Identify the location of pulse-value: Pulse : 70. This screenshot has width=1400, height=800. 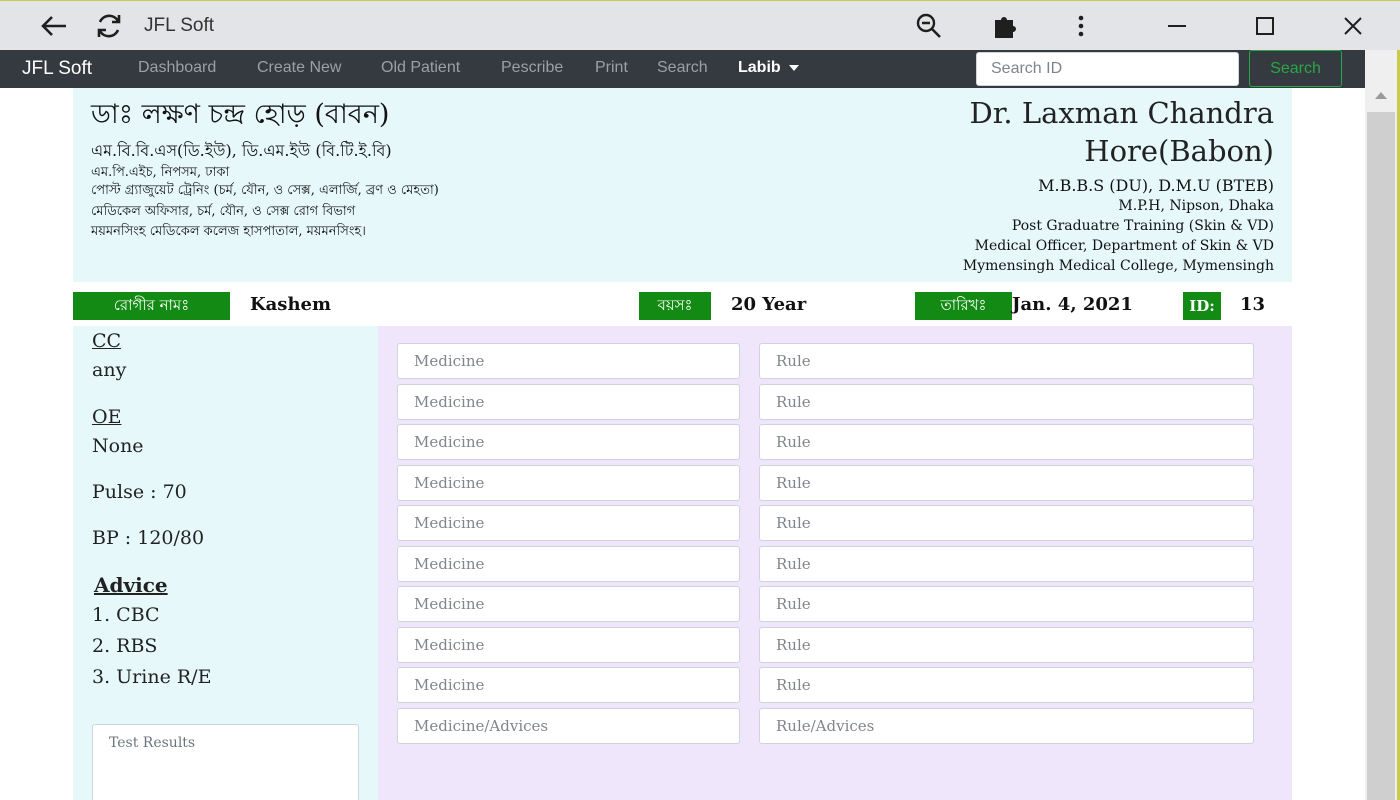
(139, 492).